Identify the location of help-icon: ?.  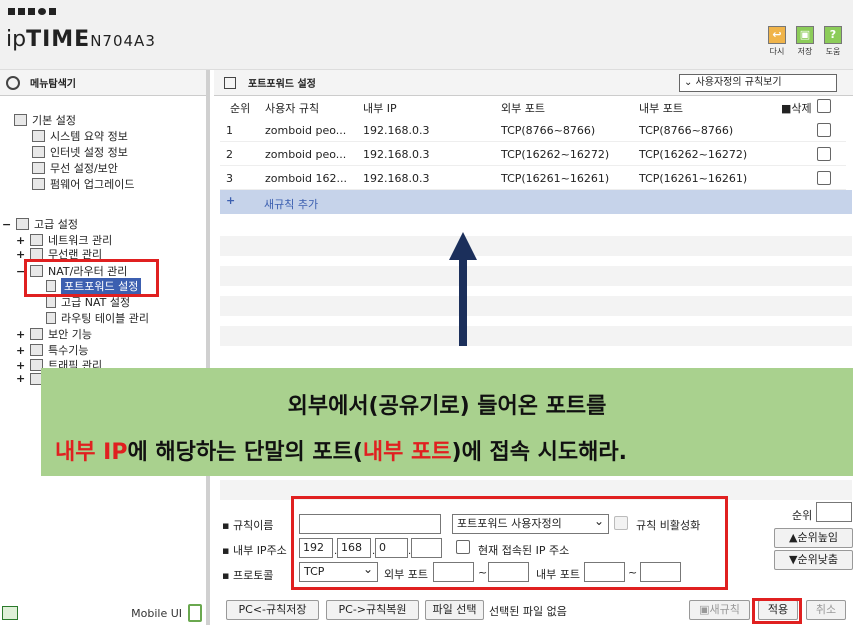
(833, 35).